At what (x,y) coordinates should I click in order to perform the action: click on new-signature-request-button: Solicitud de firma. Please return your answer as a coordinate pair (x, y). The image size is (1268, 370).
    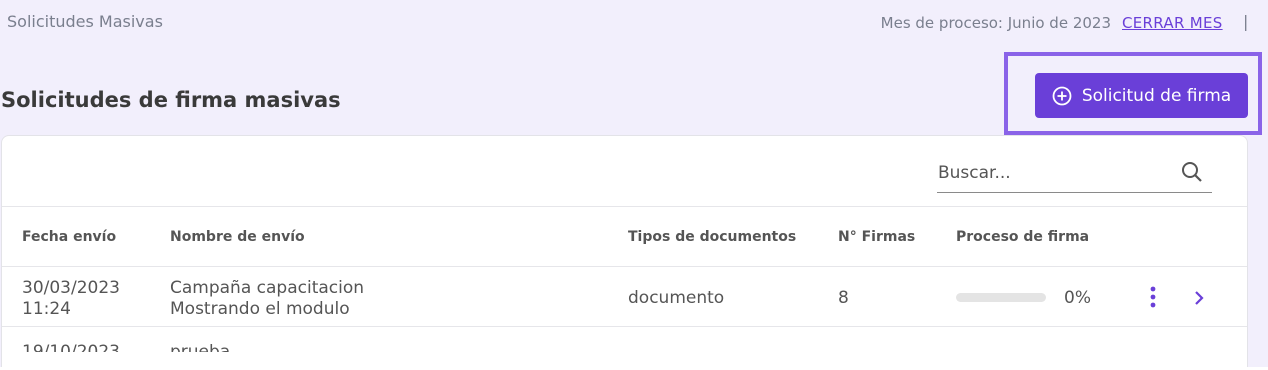
    Looking at the image, I should click on (1141, 95).